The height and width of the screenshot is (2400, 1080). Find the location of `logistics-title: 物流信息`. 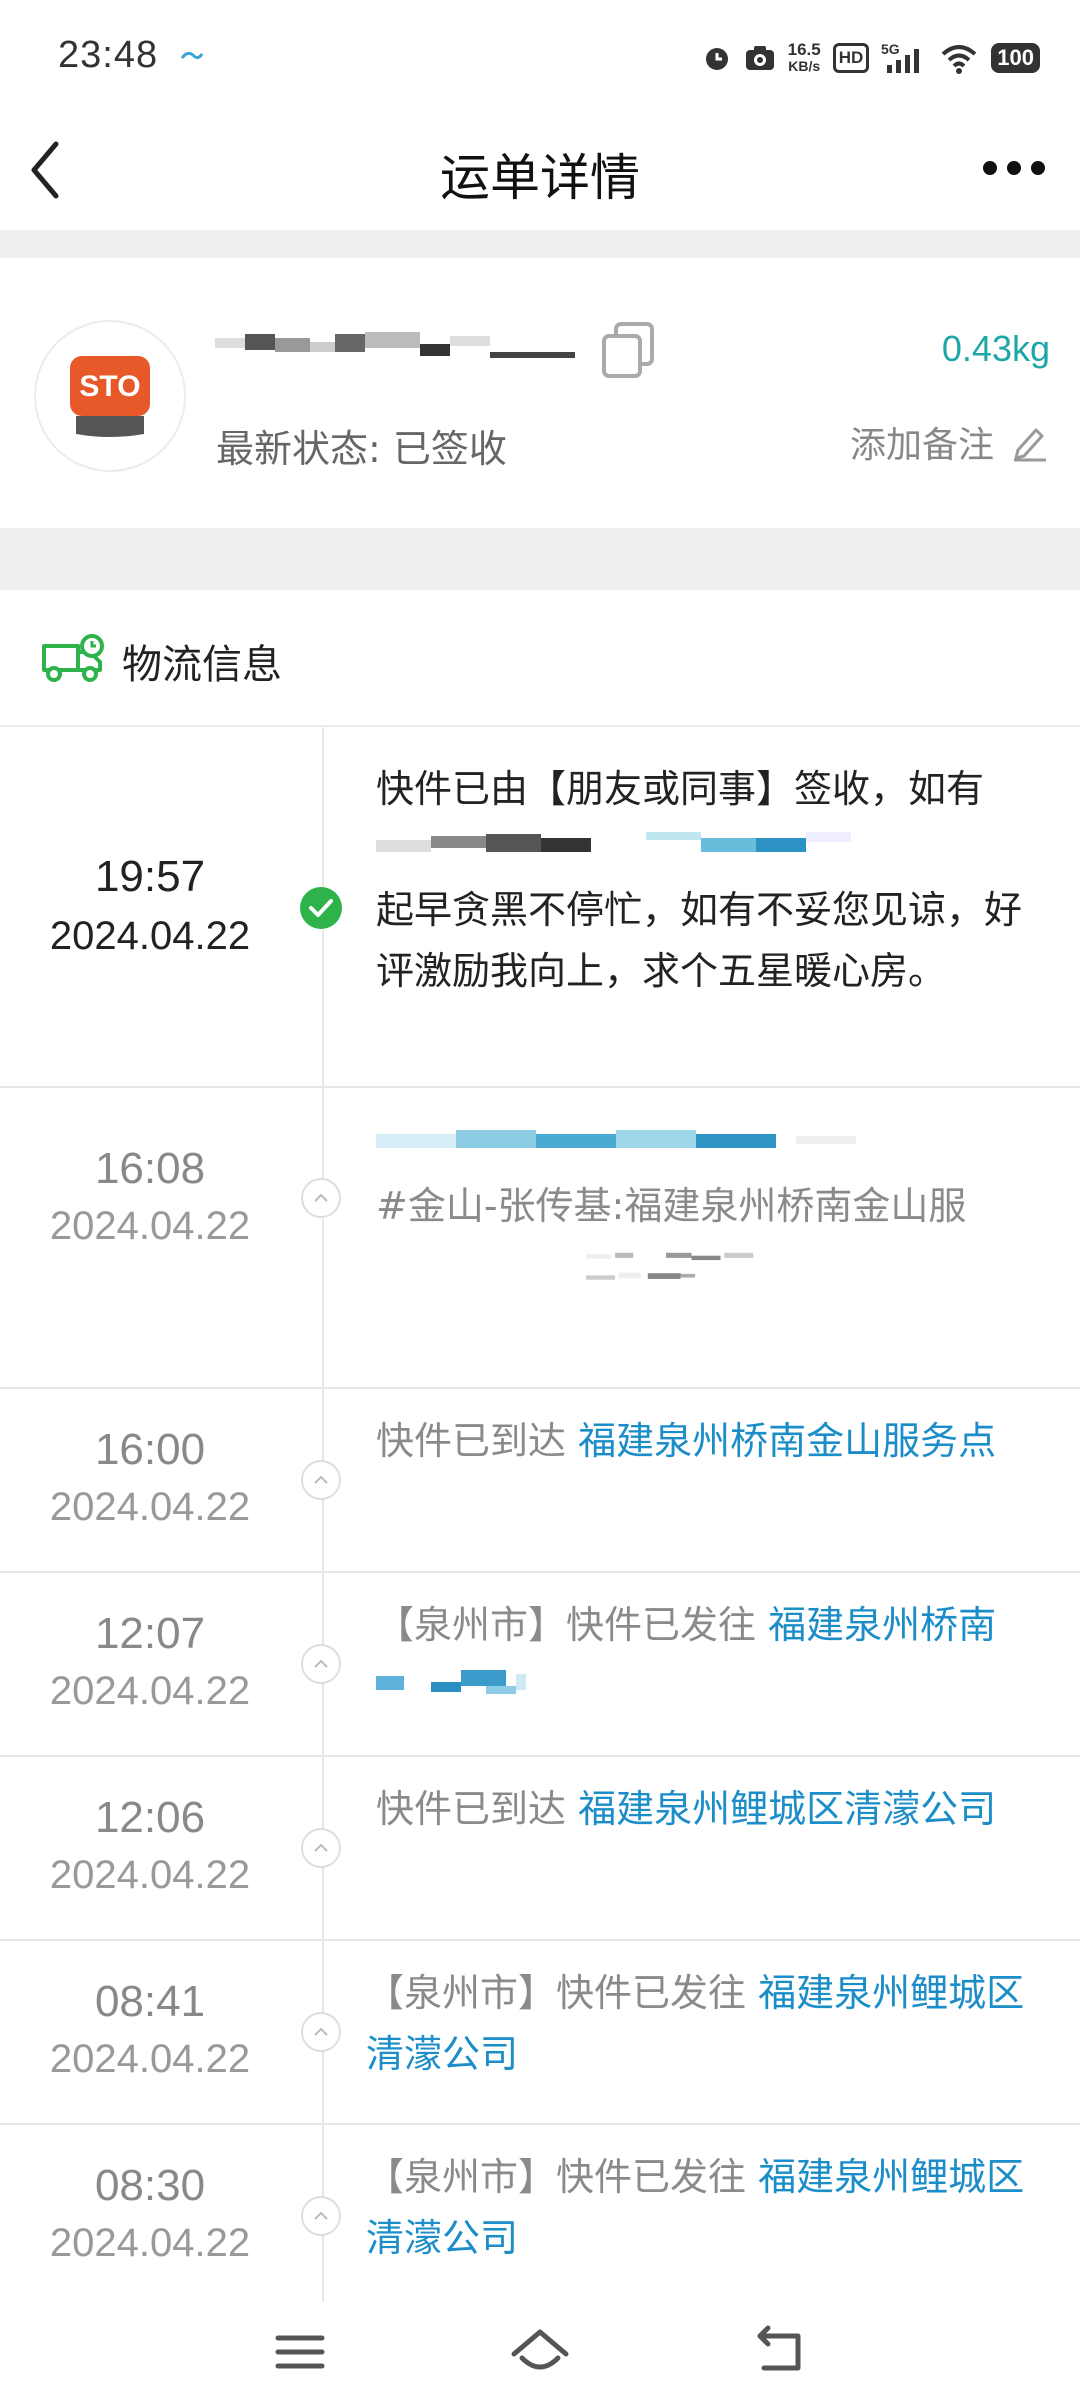

logistics-title: 物流信息 is located at coordinates (202, 665).